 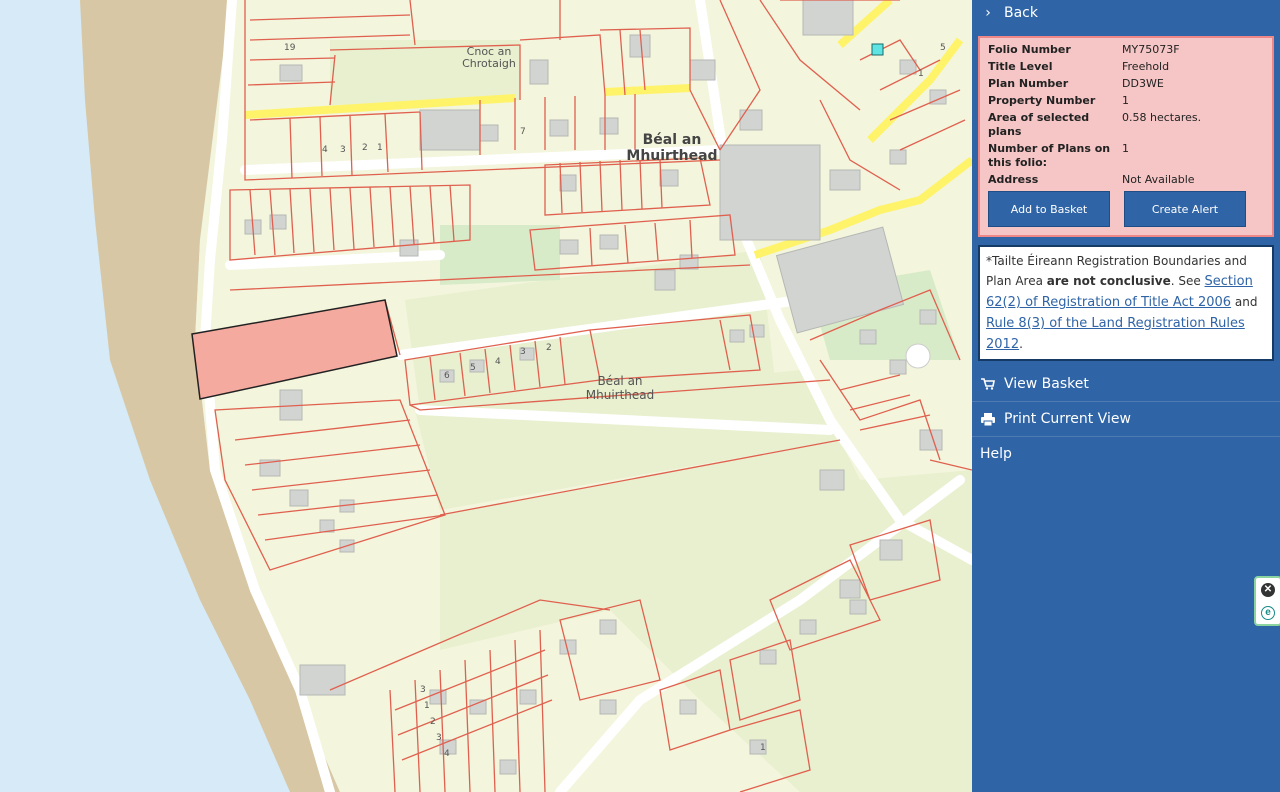 What do you see at coordinates (1028, 83) in the screenshot?
I see `field-label: Plan Number` at bounding box center [1028, 83].